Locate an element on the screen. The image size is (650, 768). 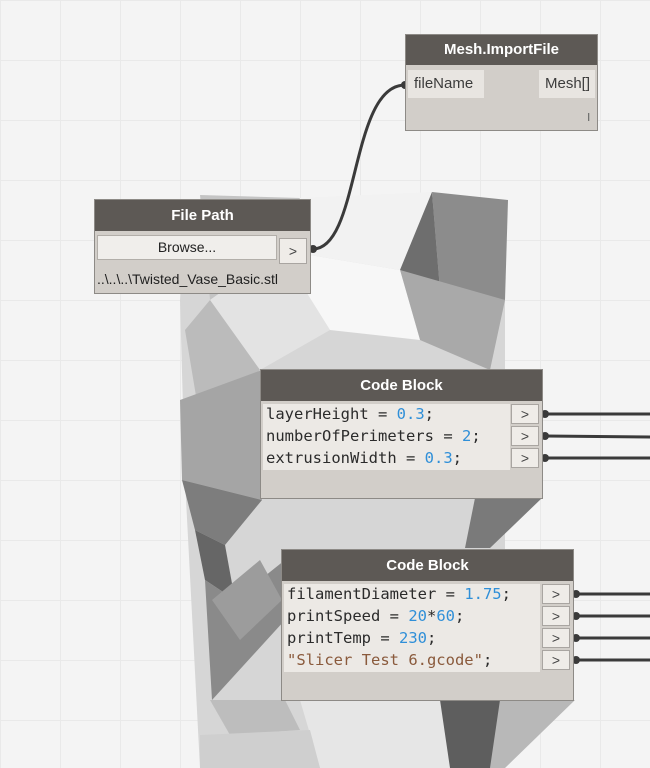
code-identifier: layerHeight is located at coordinates (317, 414).